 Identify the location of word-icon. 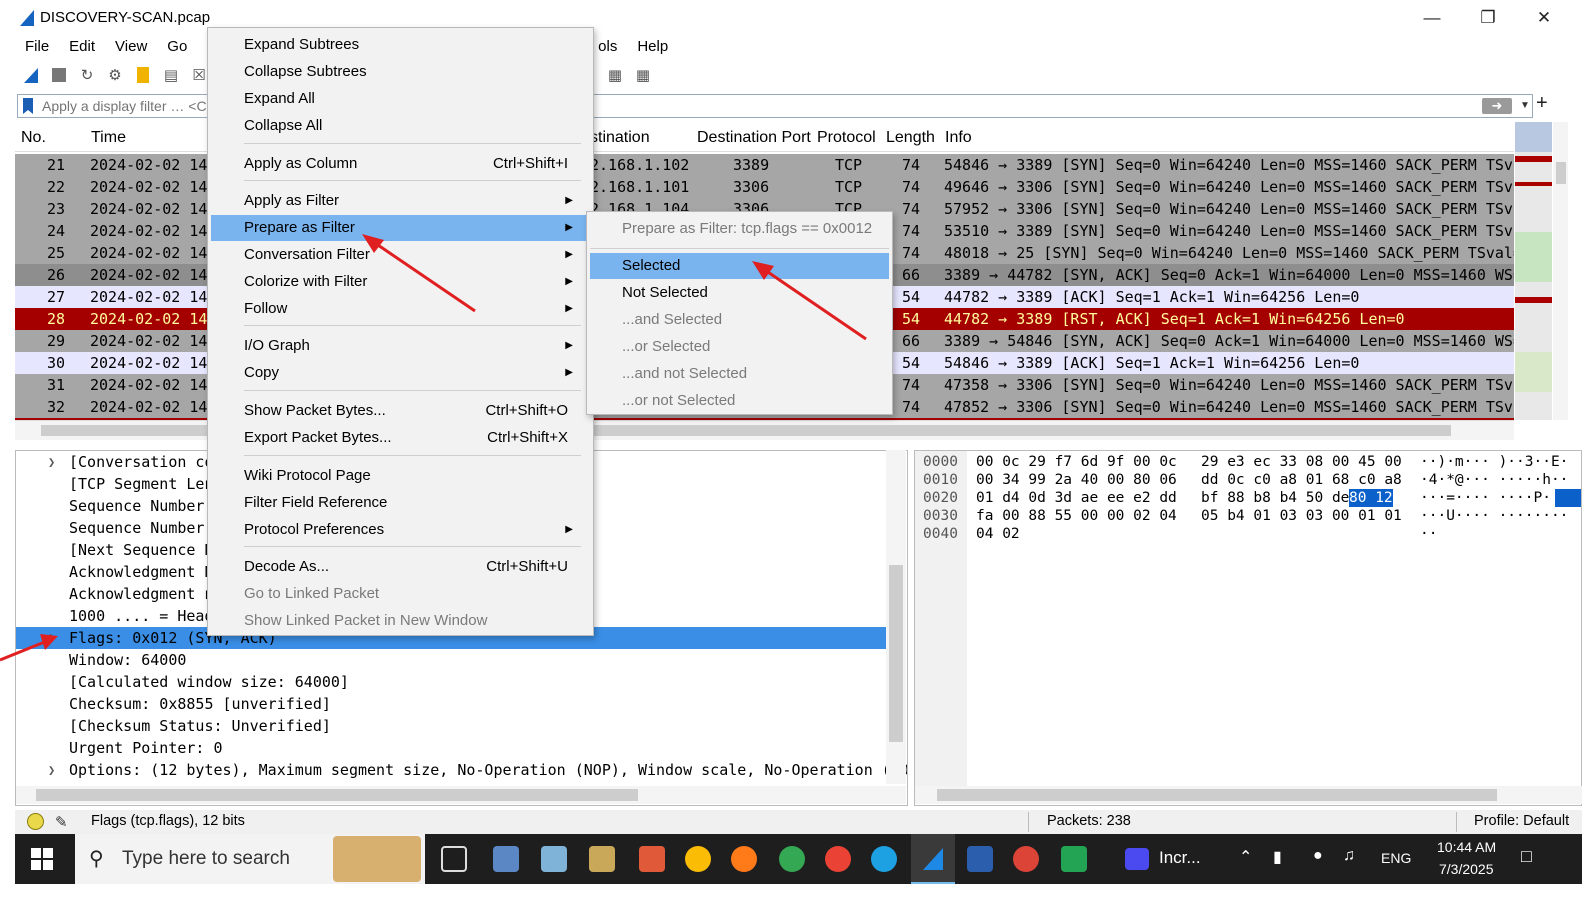
(980, 859).